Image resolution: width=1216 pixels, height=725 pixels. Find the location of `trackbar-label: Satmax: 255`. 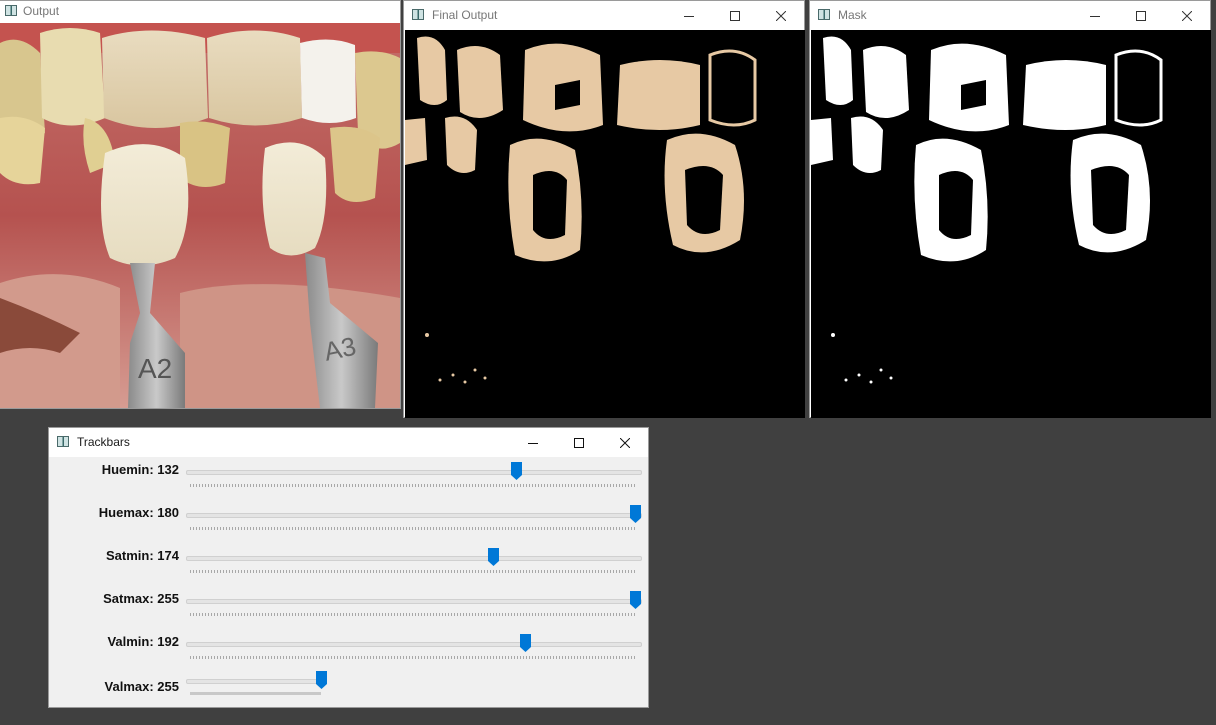

trackbar-label: Satmax: 255 is located at coordinates (141, 598).